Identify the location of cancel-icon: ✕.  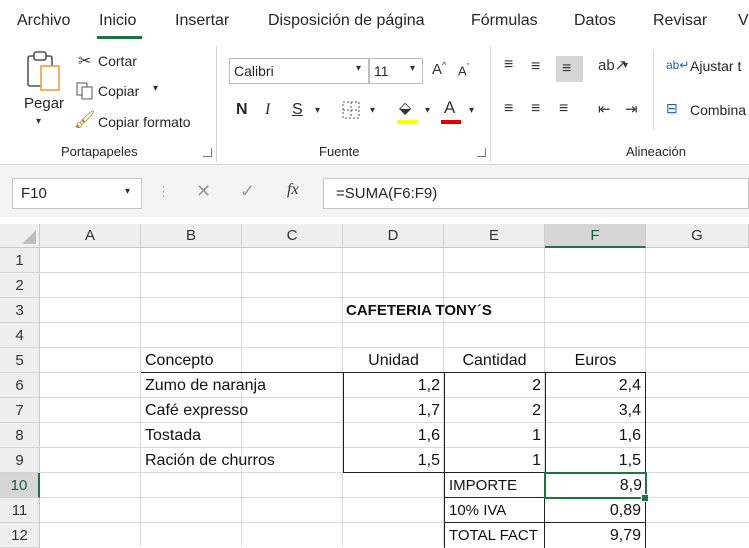
(203, 191).